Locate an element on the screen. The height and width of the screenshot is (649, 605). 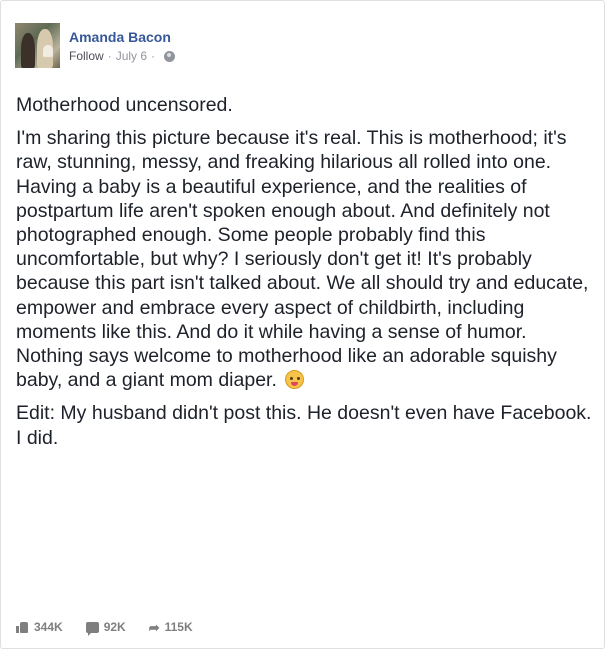
shares-value: 115K is located at coordinates (178, 627).